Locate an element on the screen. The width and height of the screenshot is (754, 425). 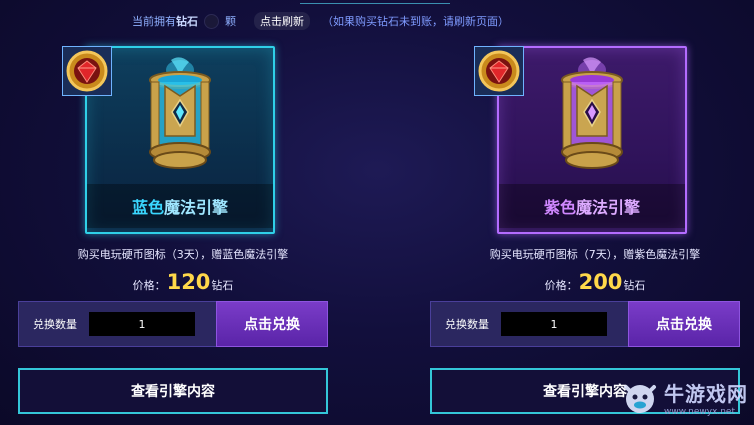
product-description: 购买电玩硬币图标（7天），赠紫色魔法引擎 is located at coordinates (595, 254).